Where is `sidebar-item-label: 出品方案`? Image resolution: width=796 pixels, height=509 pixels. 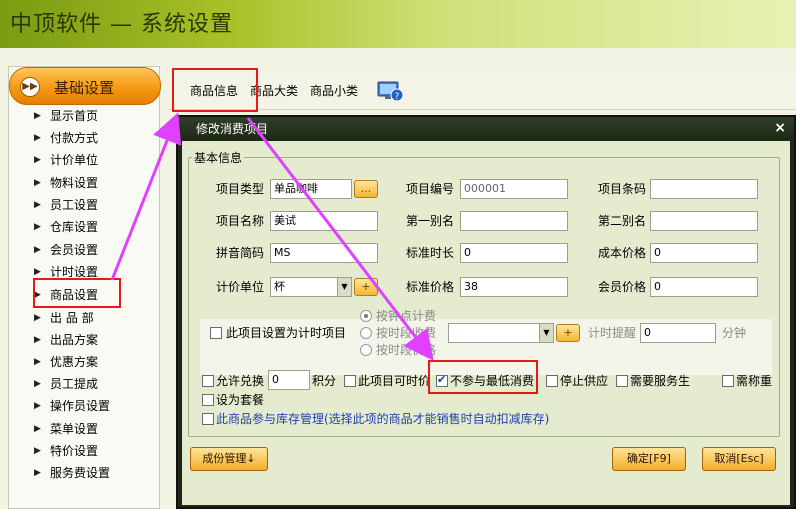
sidebar-item-label: 出品方案 is located at coordinates (74, 340).